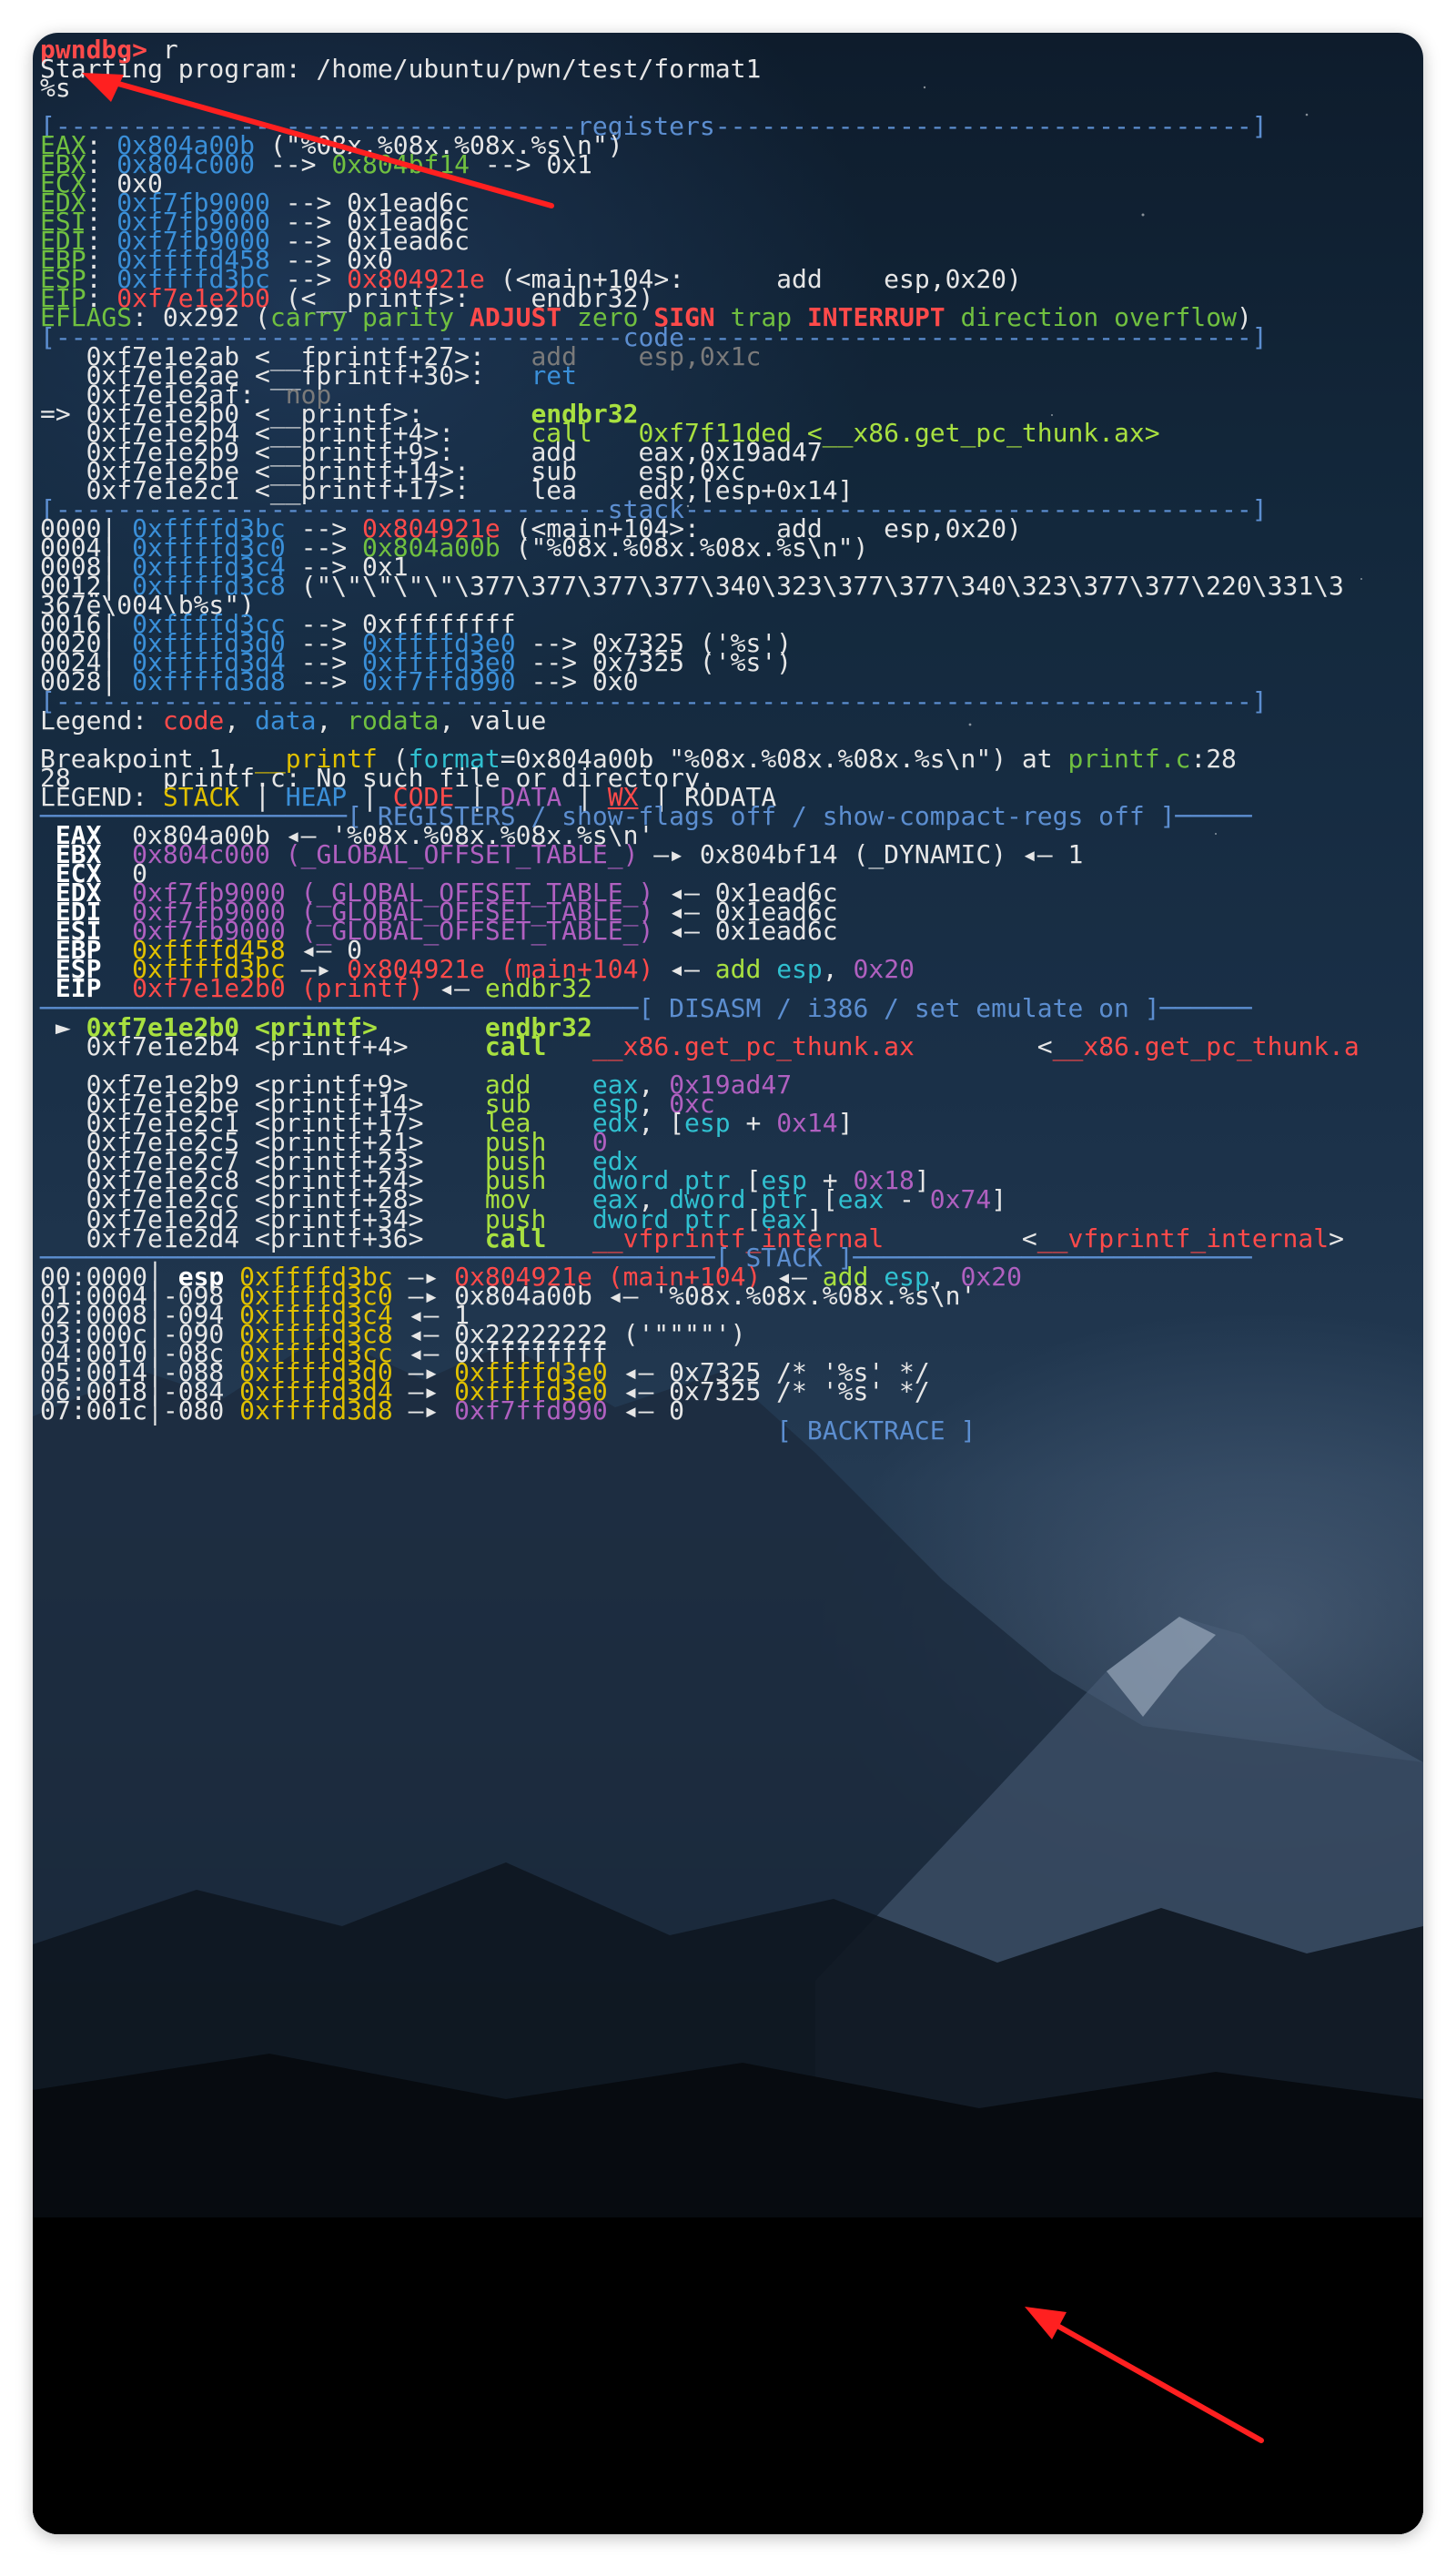 This screenshot has width=1456, height=2567. I want to click on peda-legend-row: Legend: code, data, rodata, value, so click(293, 721).